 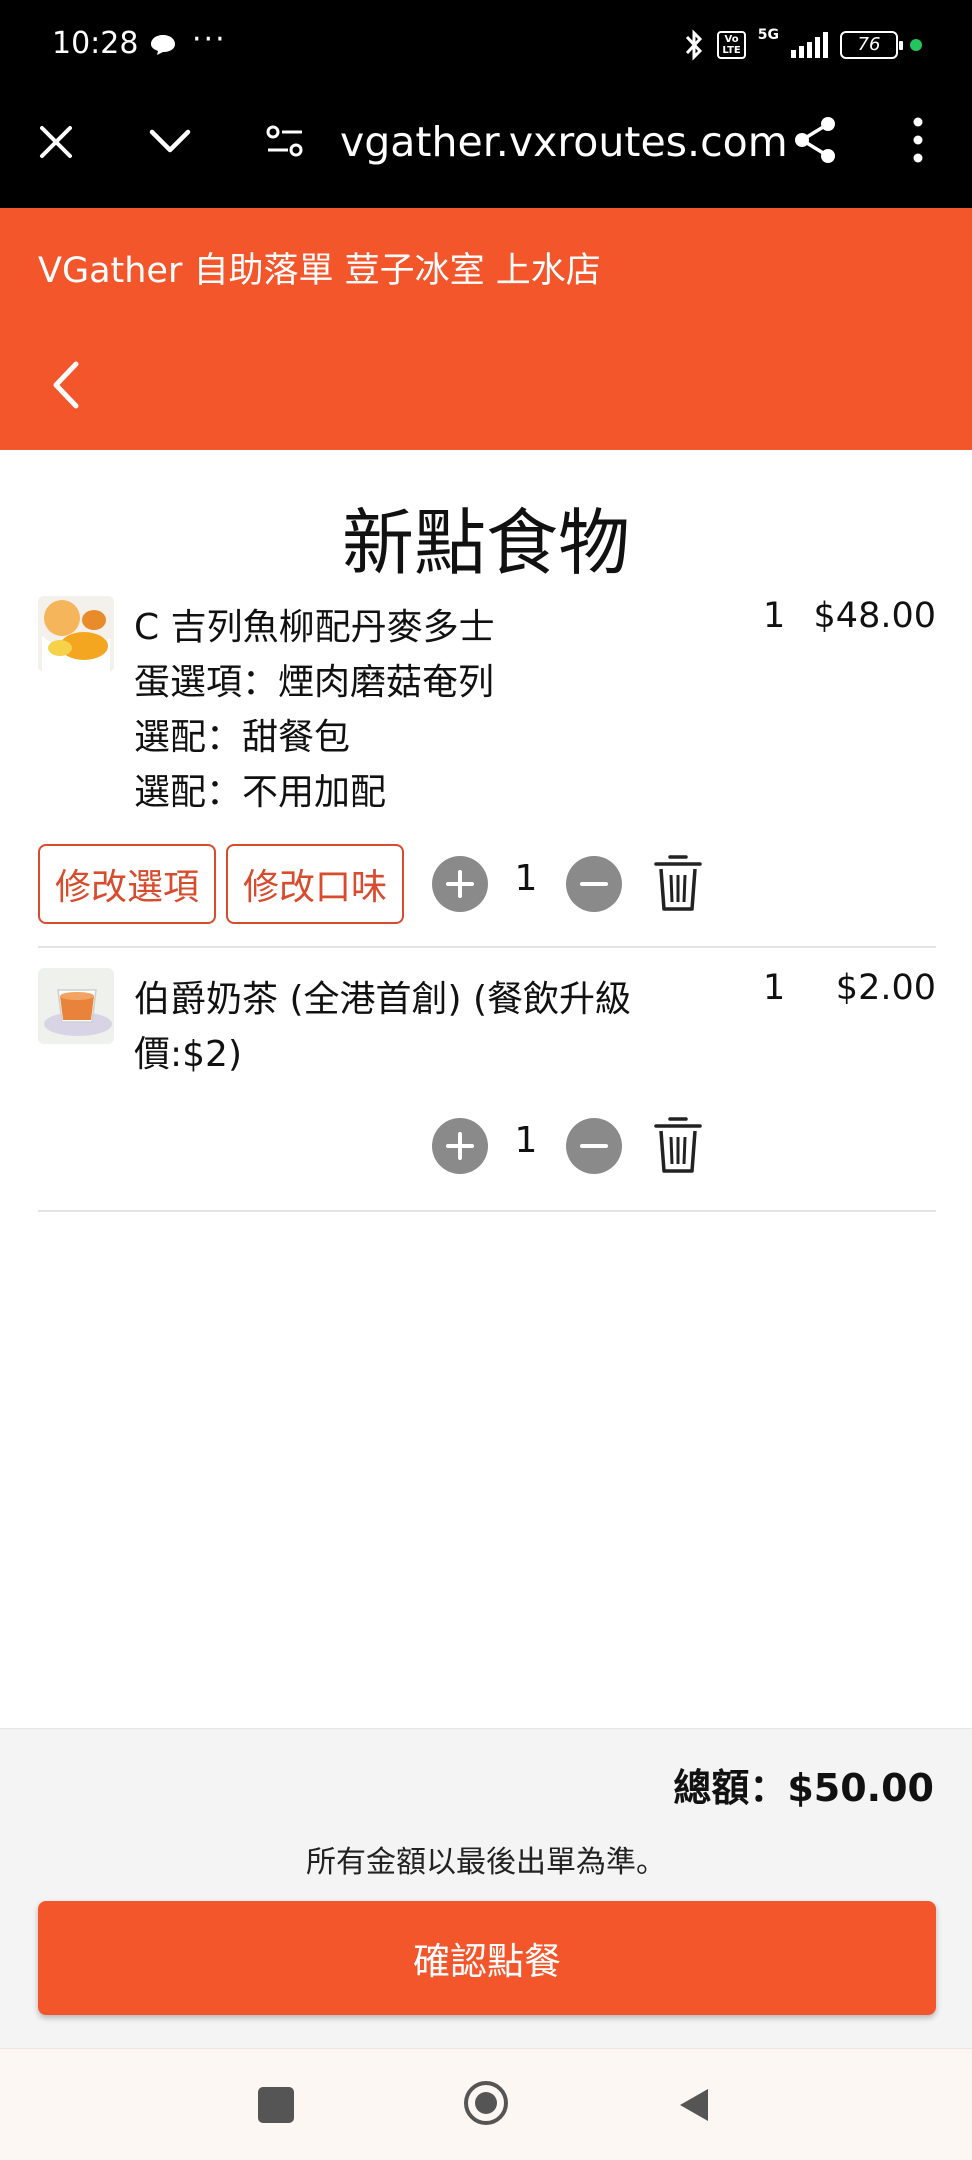 What do you see at coordinates (285, 142) in the screenshot?
I see `tune-icon` at bounding box center [285, 142].